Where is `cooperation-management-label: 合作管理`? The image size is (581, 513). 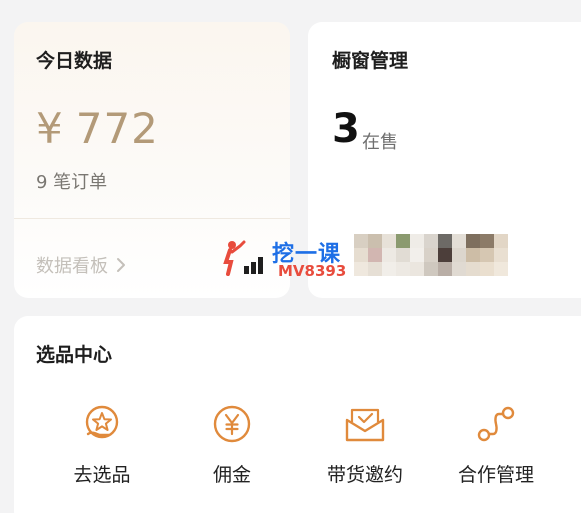
cooperation-management-label: 合作管理 is located at coordinates (495, 475).